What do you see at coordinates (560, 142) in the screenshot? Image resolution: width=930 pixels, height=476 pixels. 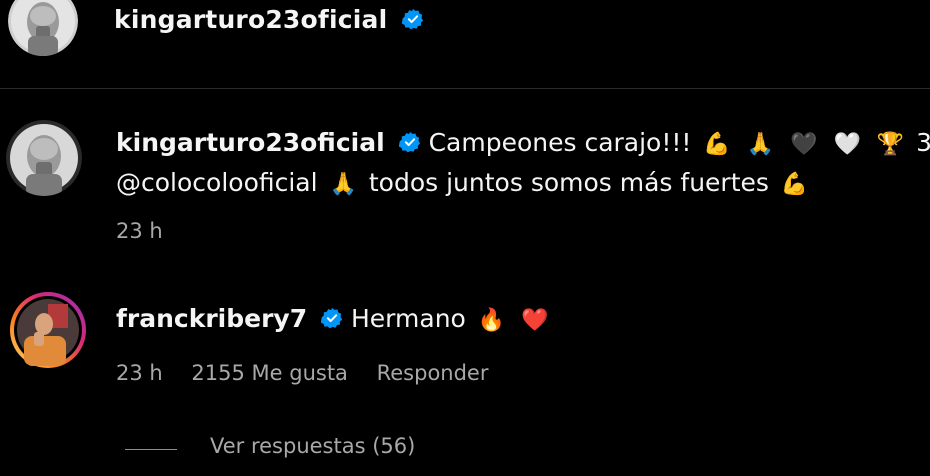 I see `caption-text: Campeones carajo!!!` at bounding box center [560, 142].